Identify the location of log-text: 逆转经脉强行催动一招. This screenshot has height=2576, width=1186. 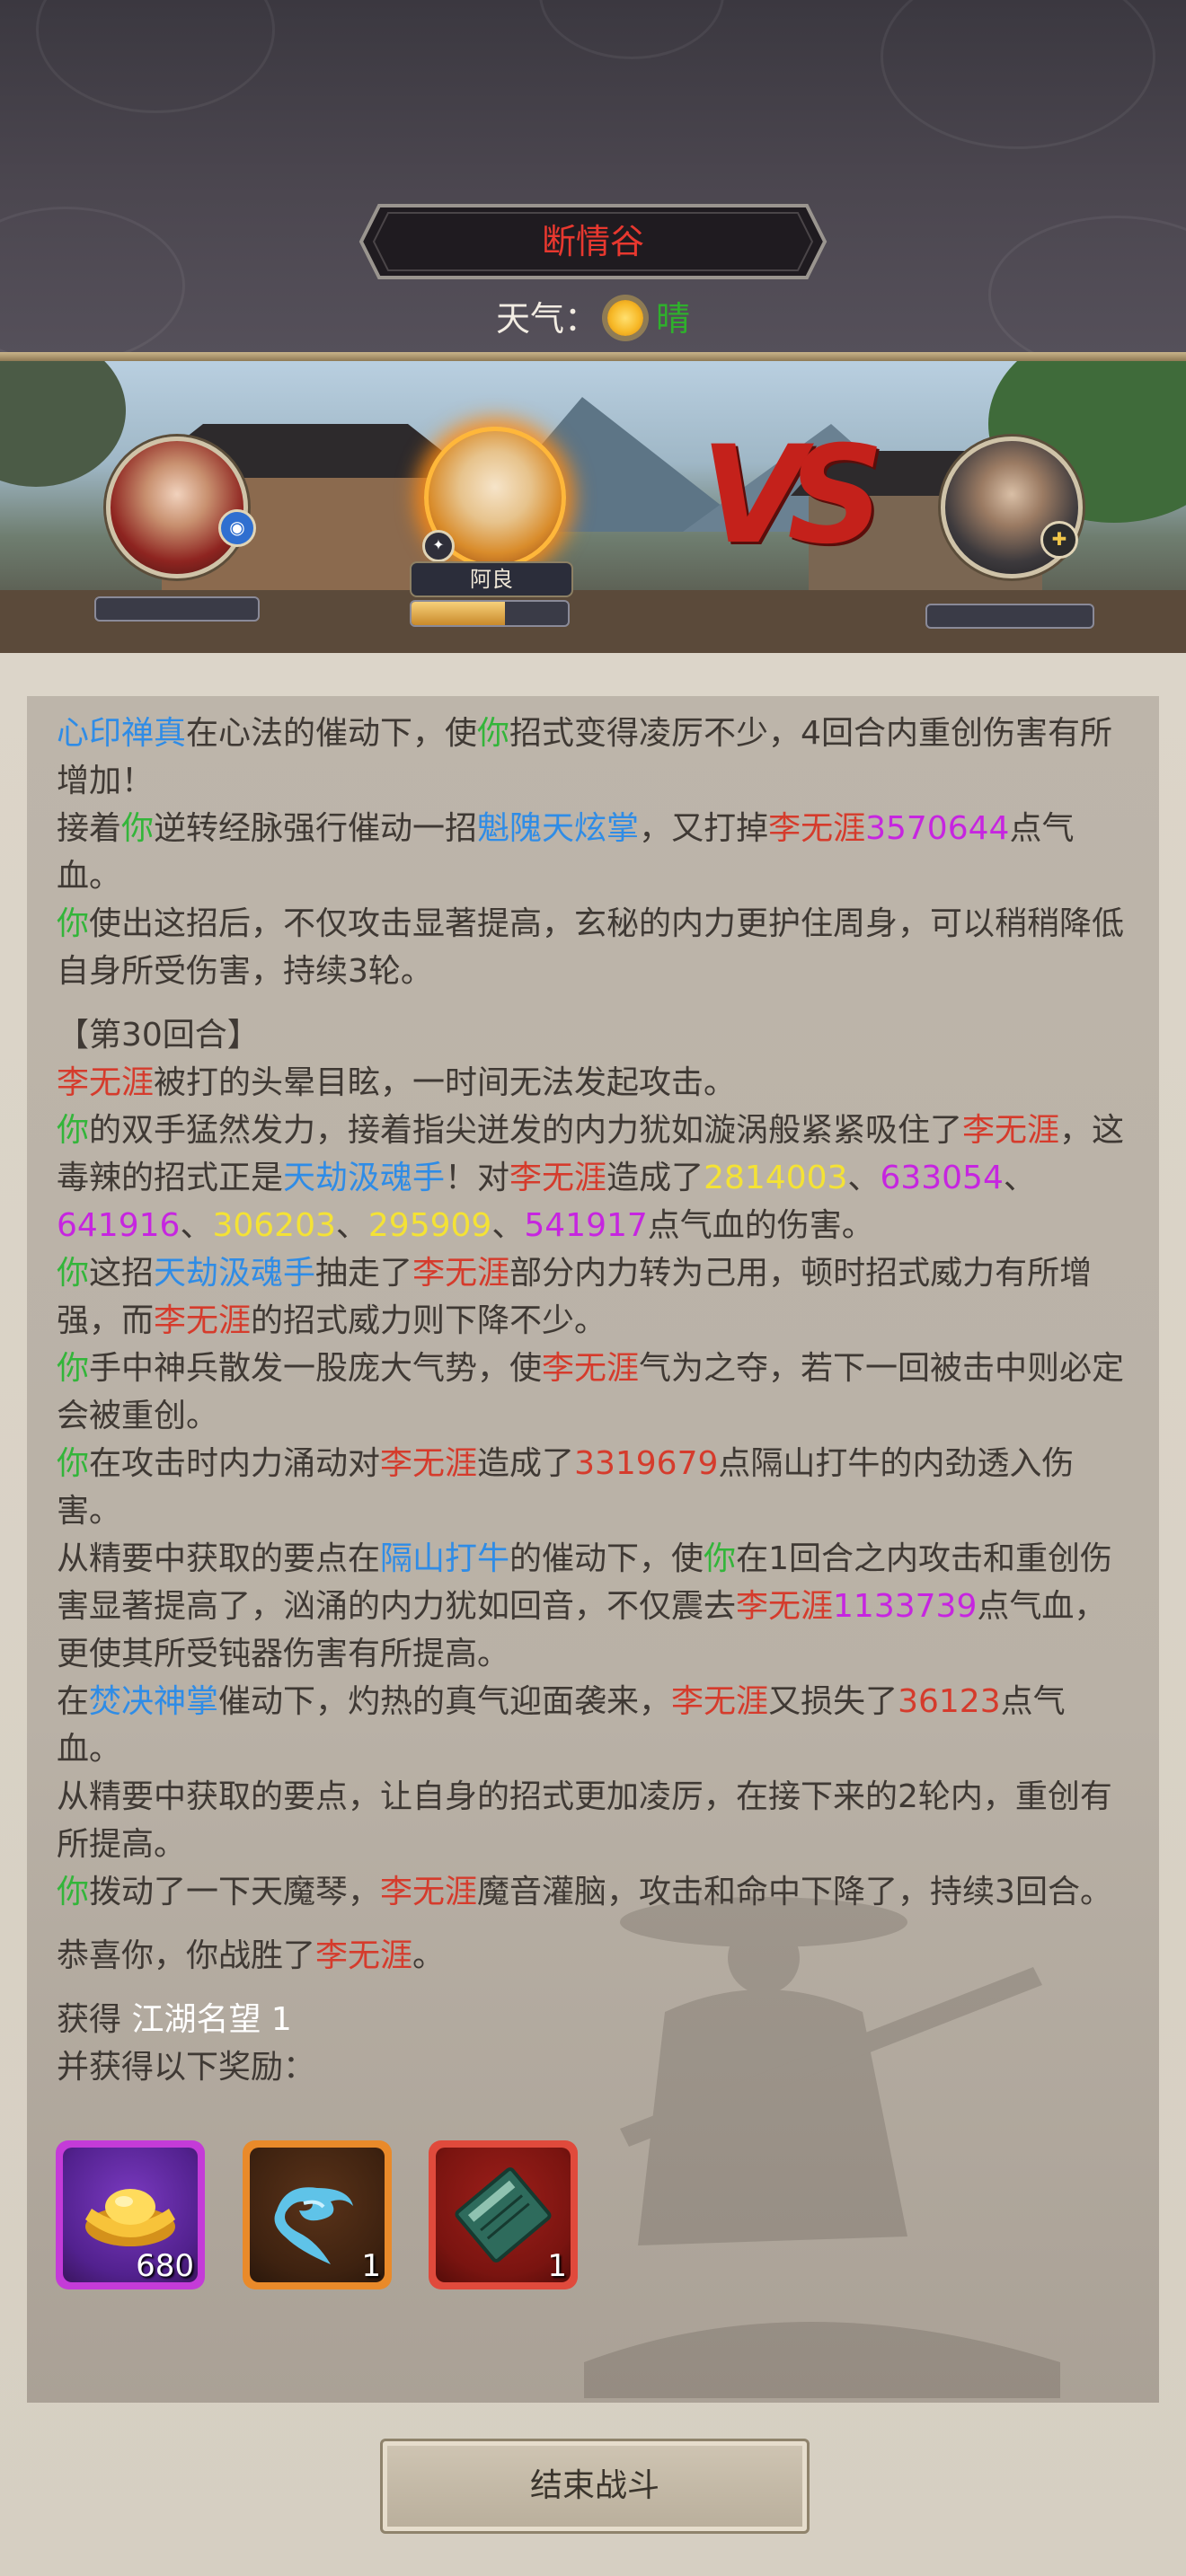
(316, 828).